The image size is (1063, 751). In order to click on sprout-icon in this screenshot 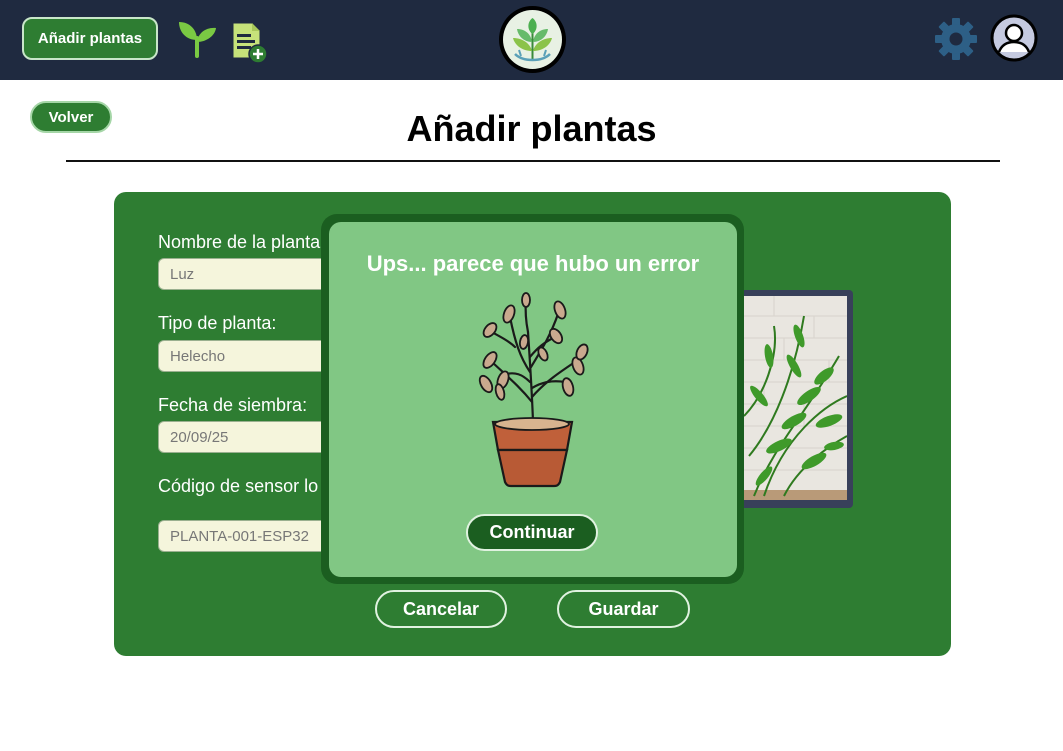, I will do `click(197, 38)`.